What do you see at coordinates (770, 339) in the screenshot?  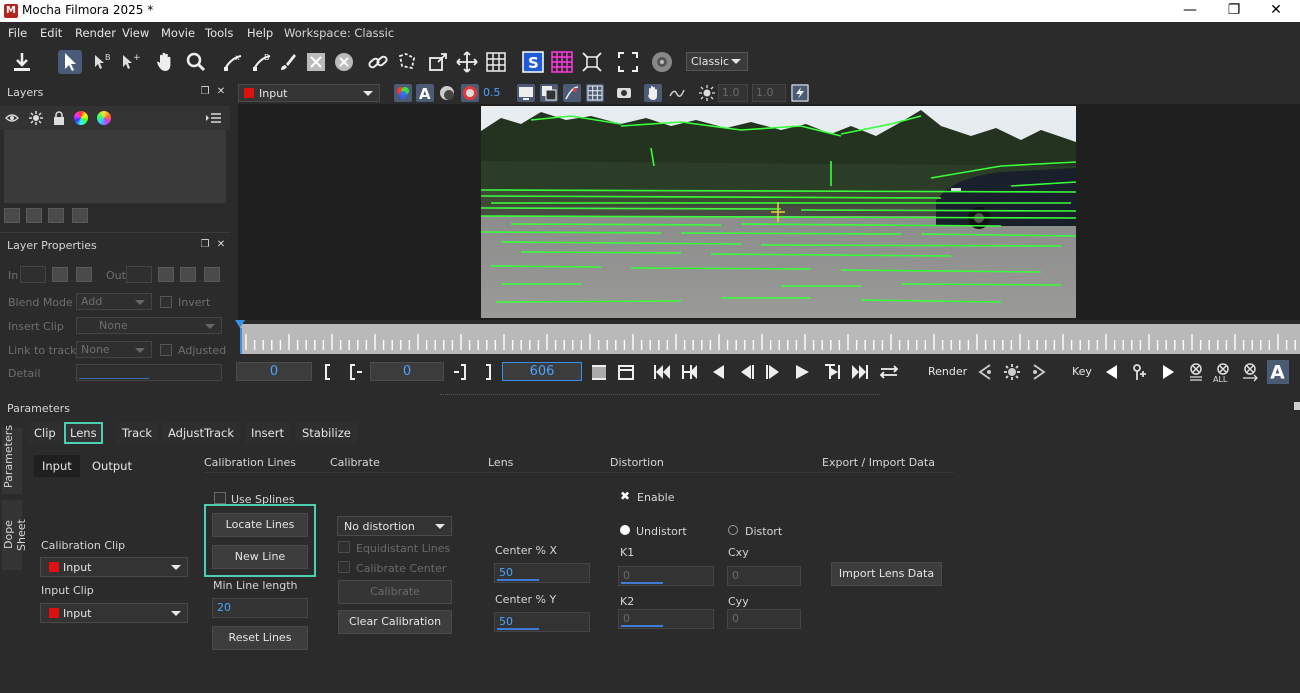 I see `timeline-ruler` at bounding box center [770, 339].